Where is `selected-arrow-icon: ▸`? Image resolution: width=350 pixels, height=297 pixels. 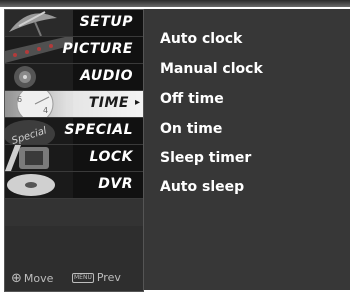
selected-arrow-icon: ▸ is located at coordinates (137, 102).